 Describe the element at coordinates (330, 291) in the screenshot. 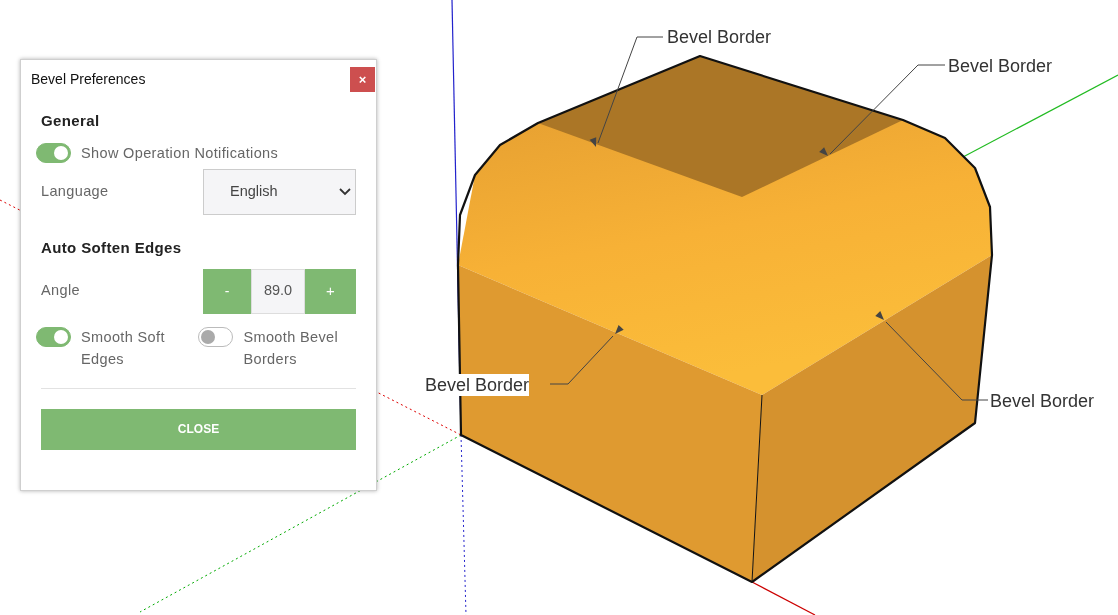

I see `increment-button: +` at that location.